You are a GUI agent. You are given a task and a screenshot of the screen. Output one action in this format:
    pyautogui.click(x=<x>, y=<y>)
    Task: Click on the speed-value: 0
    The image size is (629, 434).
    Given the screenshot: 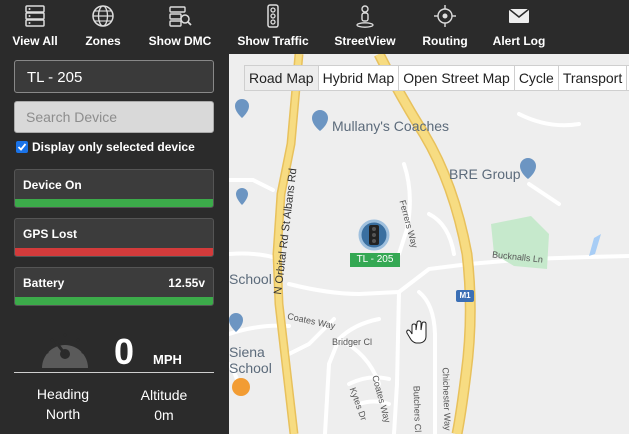 What is the action you would take?
    pyautogui.click(x=124, y=351)
    